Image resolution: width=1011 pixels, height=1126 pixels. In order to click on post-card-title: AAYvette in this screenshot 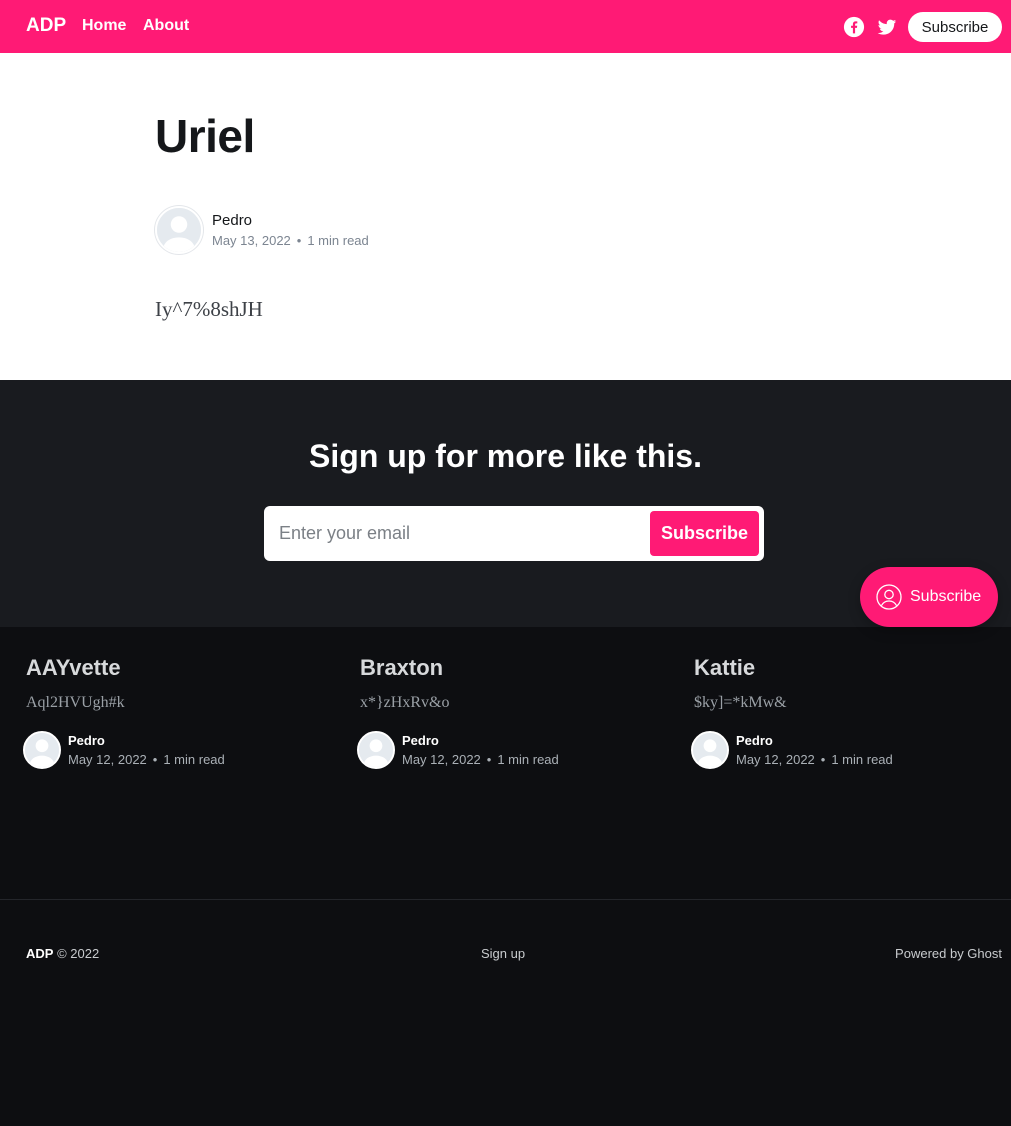, I will do `click(73, 668)`.